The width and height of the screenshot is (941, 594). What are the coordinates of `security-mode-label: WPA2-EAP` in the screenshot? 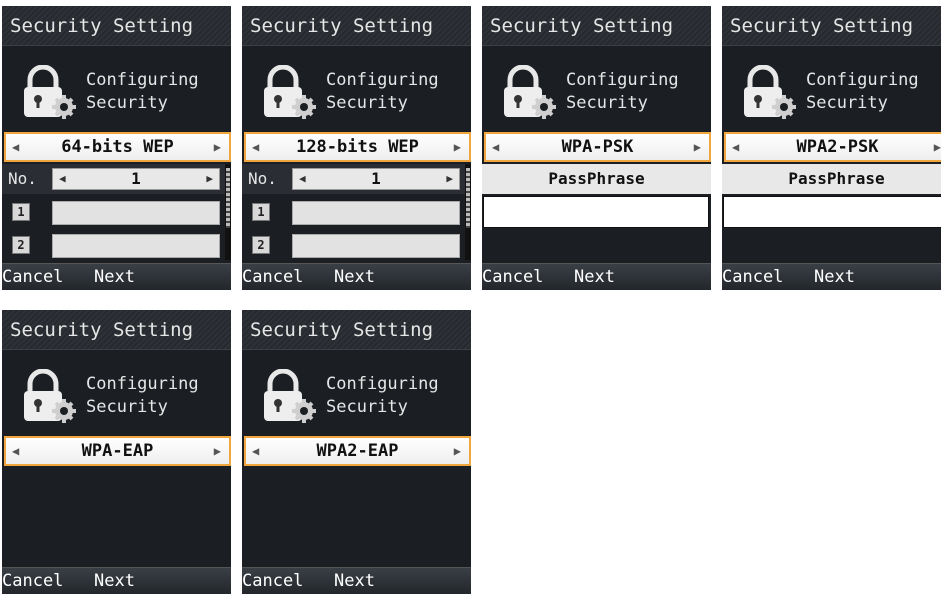 It's located at (357, 451).